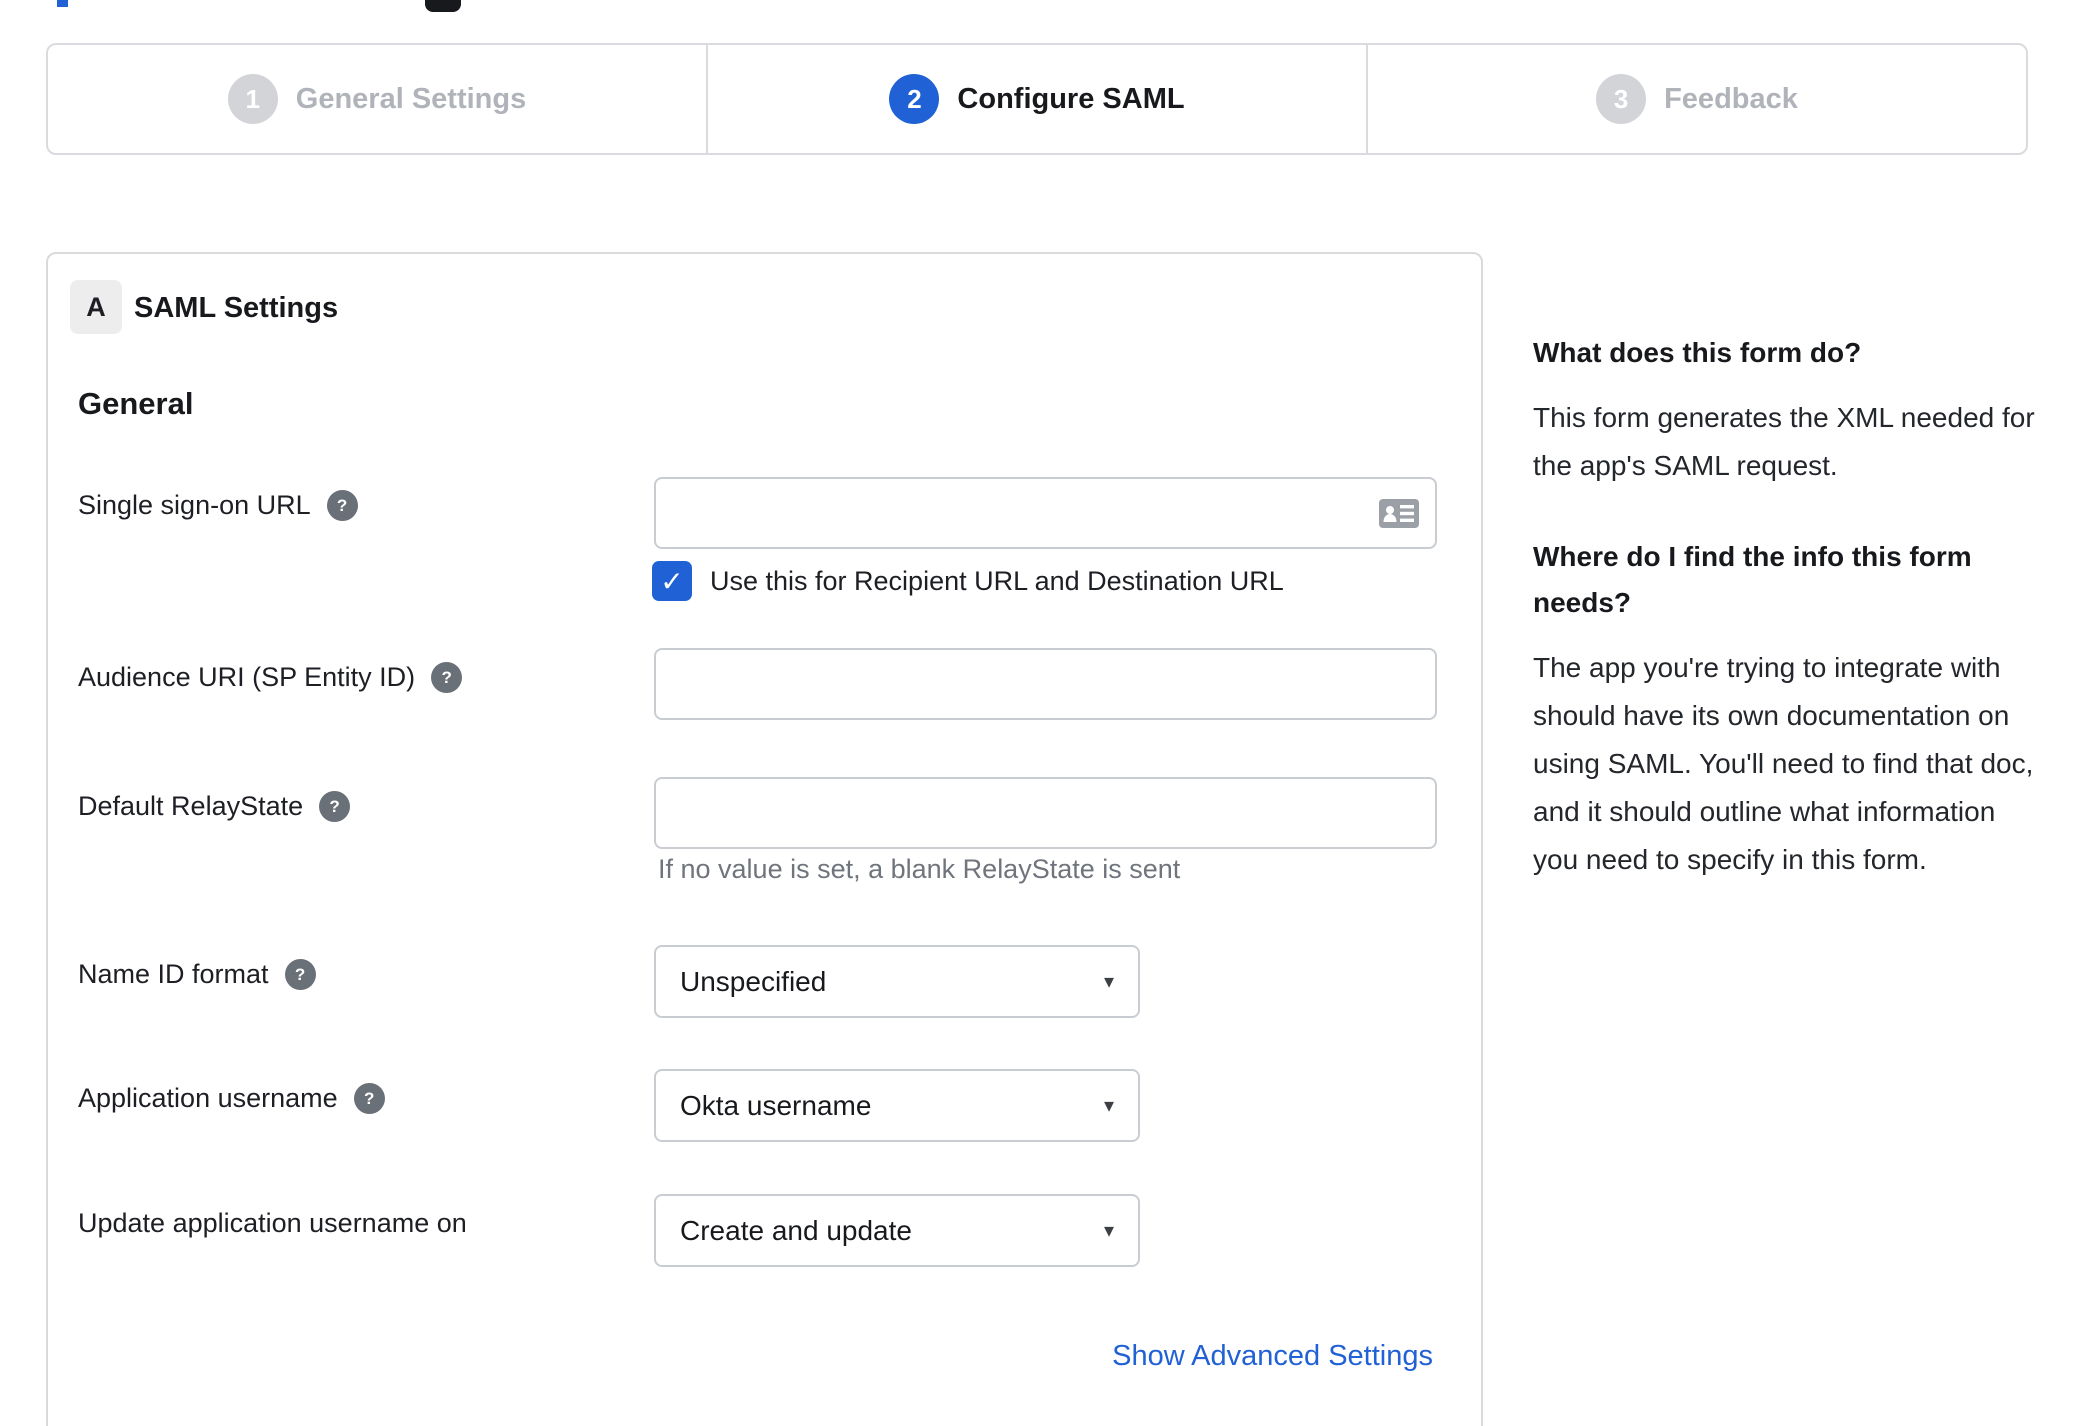 This screenshot has width=2092, height=1426. Describe the element at coordinates (1071, 98) in the screenshot. I see `step-2-label: Configure SAML` at that location.